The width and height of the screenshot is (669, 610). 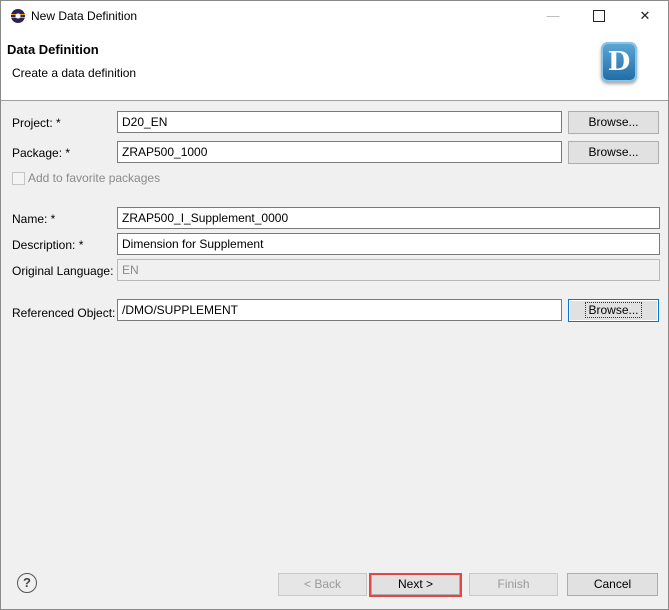 What do you see at coordinates (339, 122) in the screenshot?
I see `project-field: D20_EN` at bounding box center [339, 122].